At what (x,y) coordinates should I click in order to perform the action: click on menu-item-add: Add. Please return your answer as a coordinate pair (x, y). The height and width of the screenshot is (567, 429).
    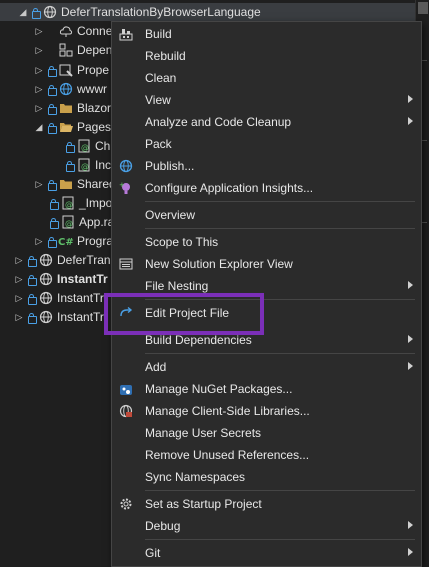
    Looking at the image, I should click on (266, 367).